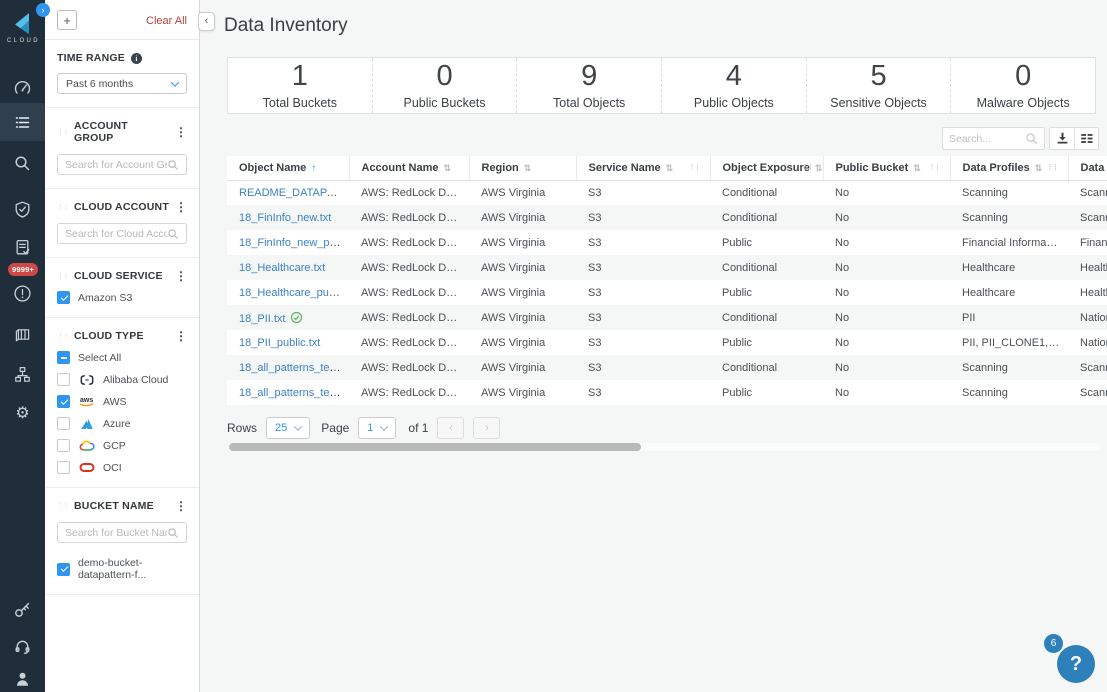 The height and width of the screenshot is (692, 1107). I want to click on sort-asc-icon: ↑, so click(313, 168).